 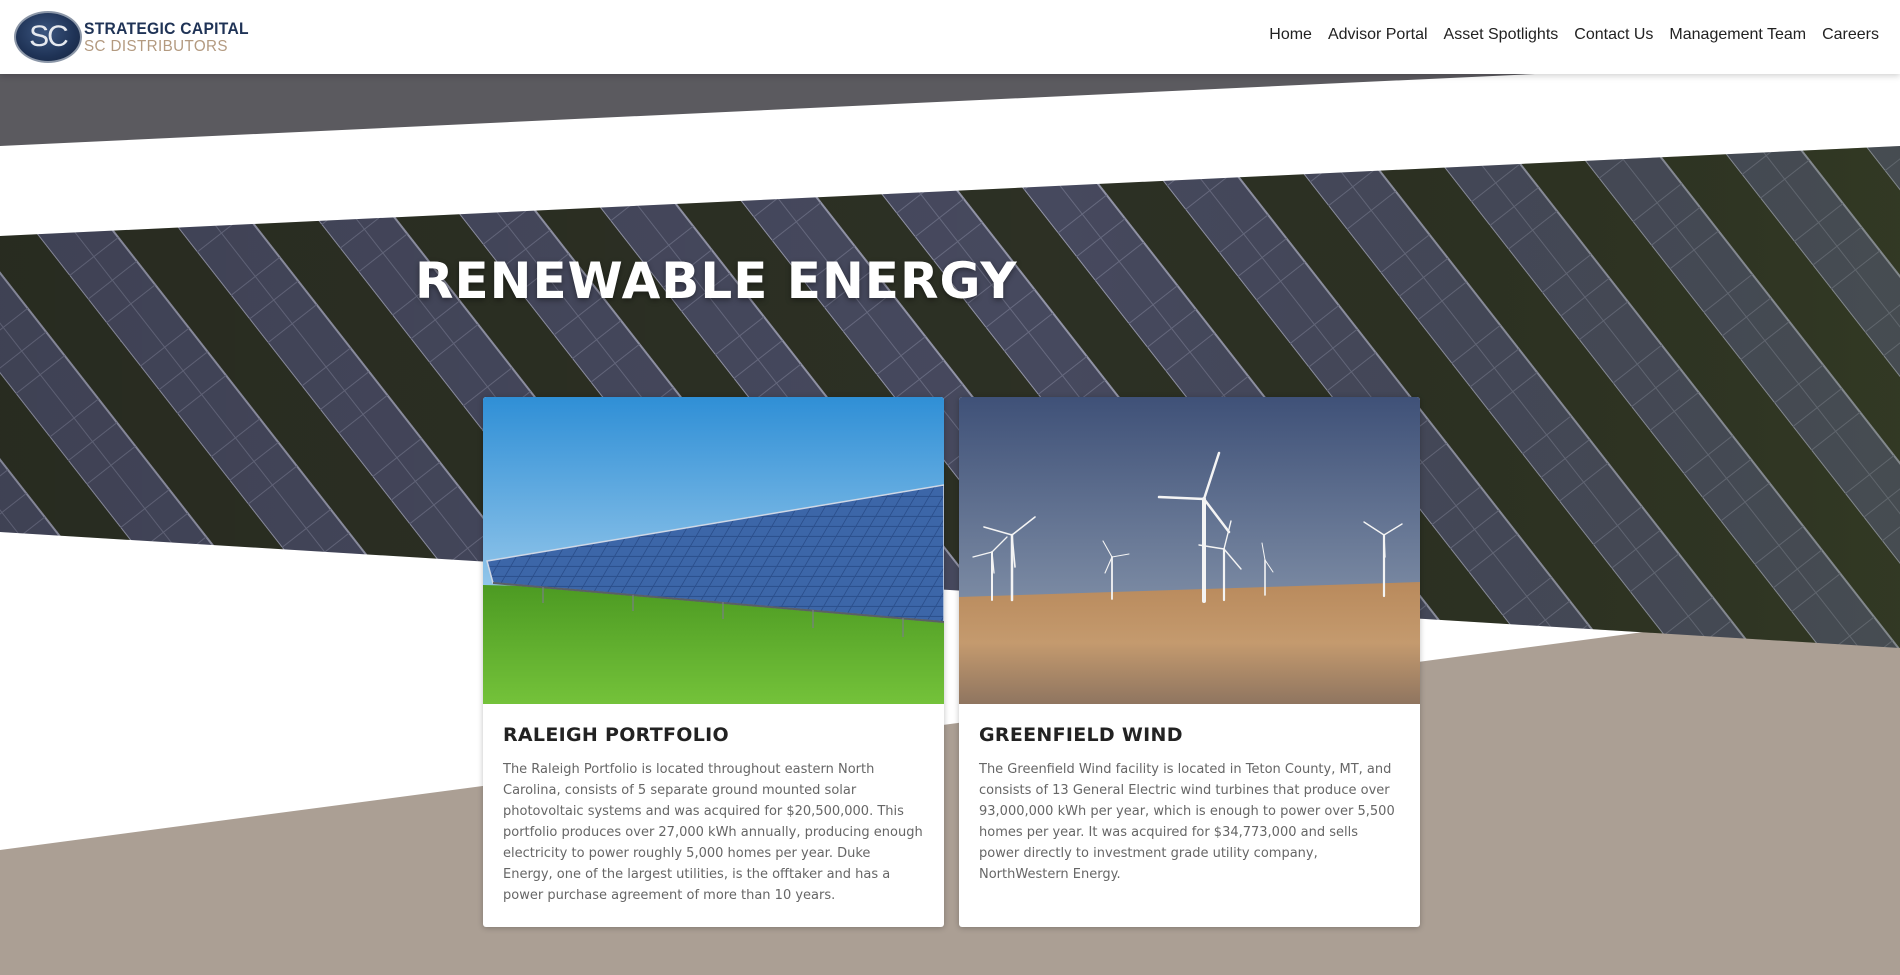 What do you see at coordinates (716, 281) in the screenshot?
I see `page-title: RENEWABLE ENERGY` at bounding box center [716, 281].